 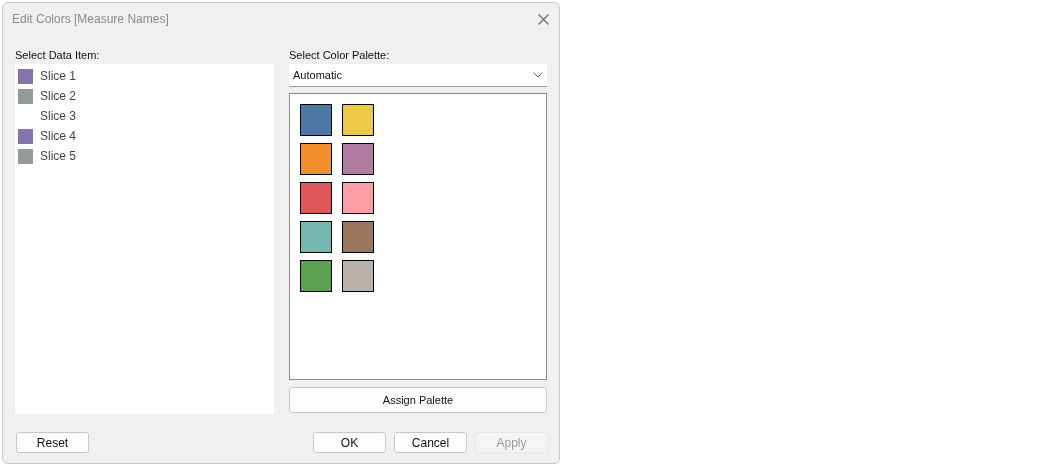 What do you see at coordinates (349, 442) in the screenshot?
I see `dialog-button: OK` at bounding box center [349, 442].